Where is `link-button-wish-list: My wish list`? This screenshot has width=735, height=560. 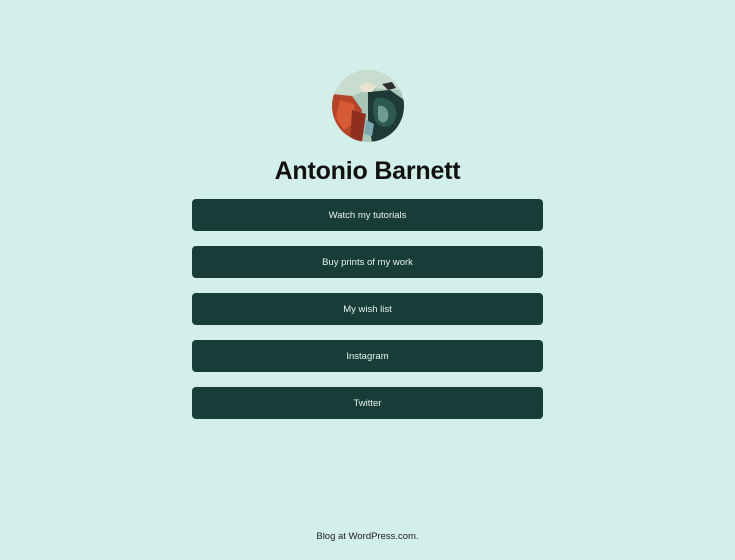
link-button-wish-list: My wish list is located at coordinates (367, 309).